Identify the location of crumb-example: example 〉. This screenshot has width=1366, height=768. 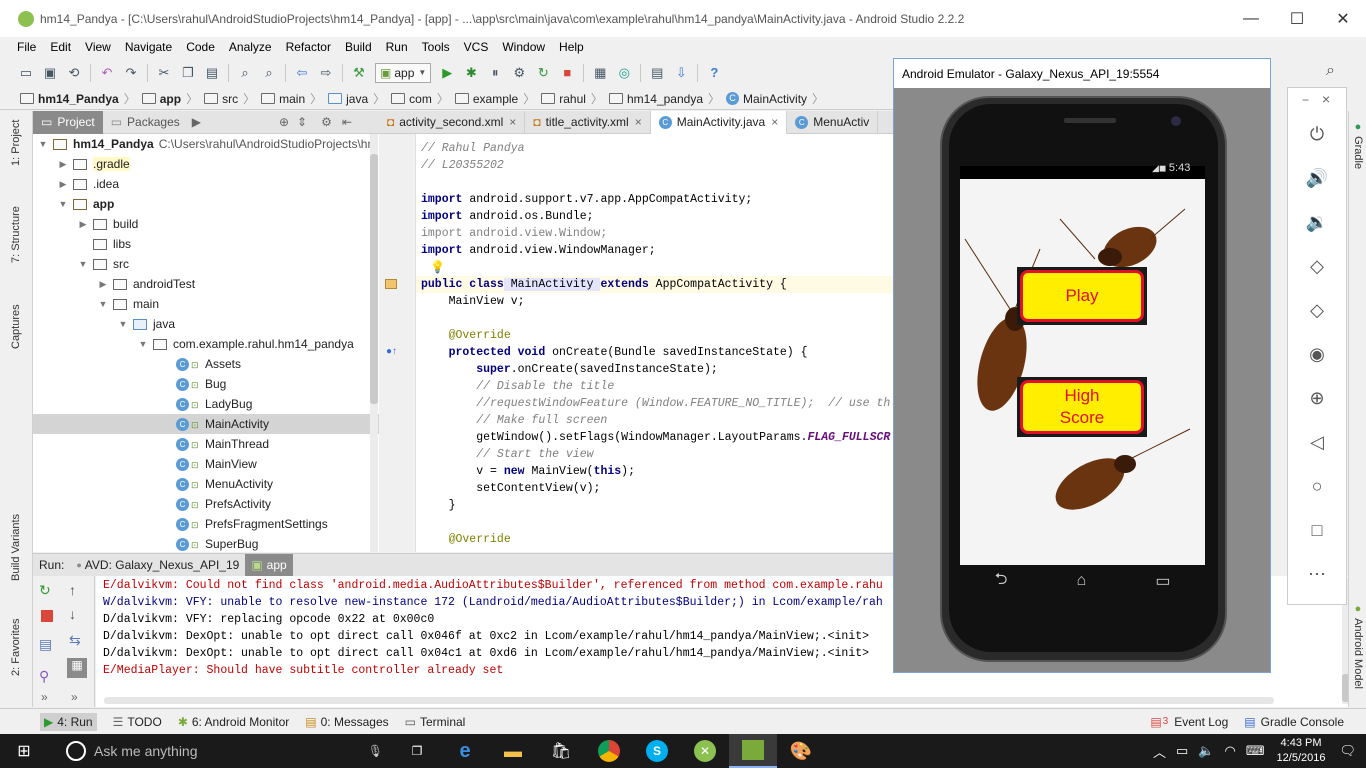
(494, 98).